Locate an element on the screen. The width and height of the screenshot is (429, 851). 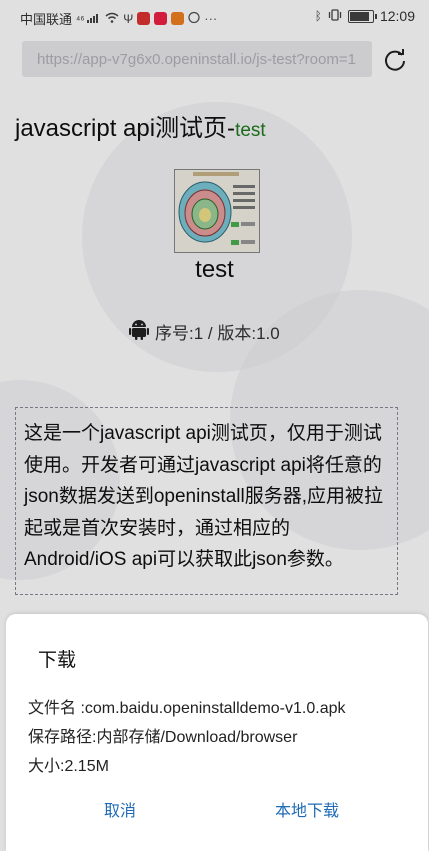
dialog-title: 下载 is located at coordinates (57, 660).